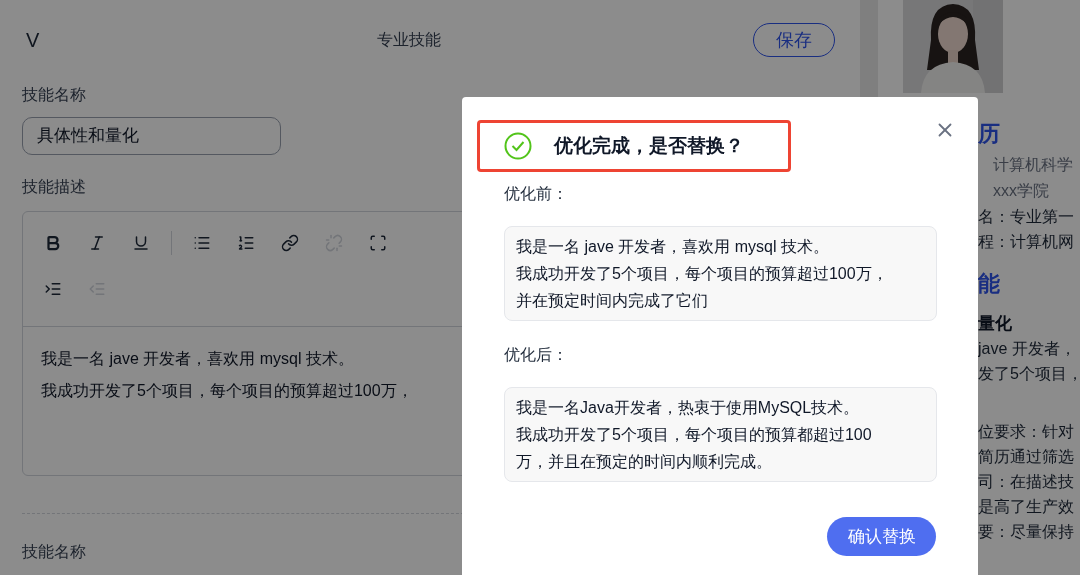 Image resolution: width=1080 pixels, height=575 pixels. What do you see at coordinates (989, 283) in the screenshot?
I see `resume-heading: 能` at bounding box center [989, 283].